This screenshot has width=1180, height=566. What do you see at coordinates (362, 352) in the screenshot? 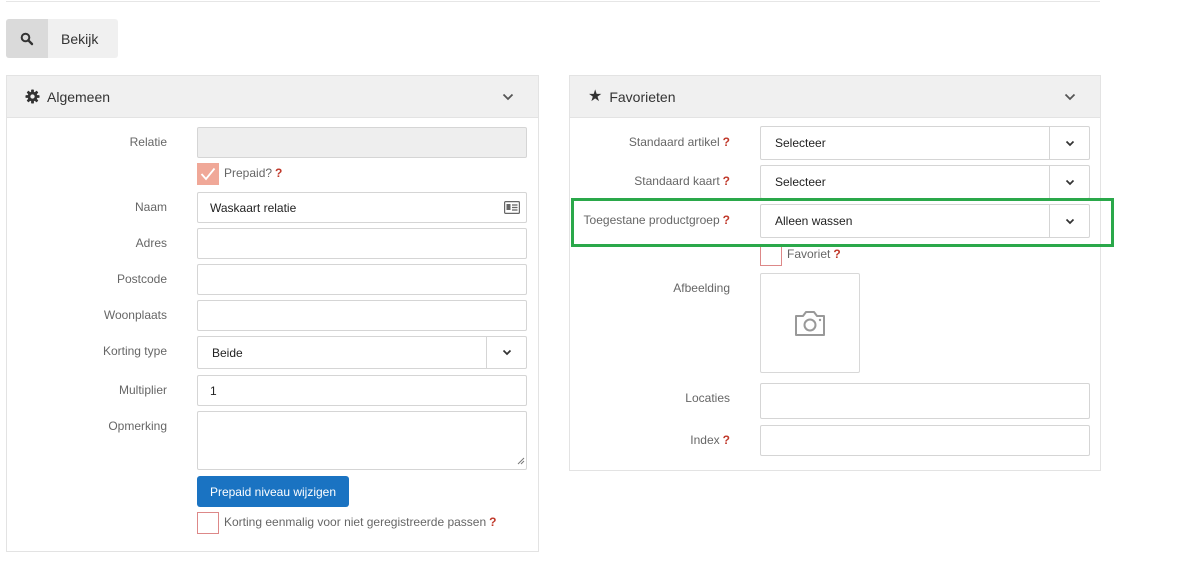
I see `discount-type-select: Beide` at bounding box center [362, 352].